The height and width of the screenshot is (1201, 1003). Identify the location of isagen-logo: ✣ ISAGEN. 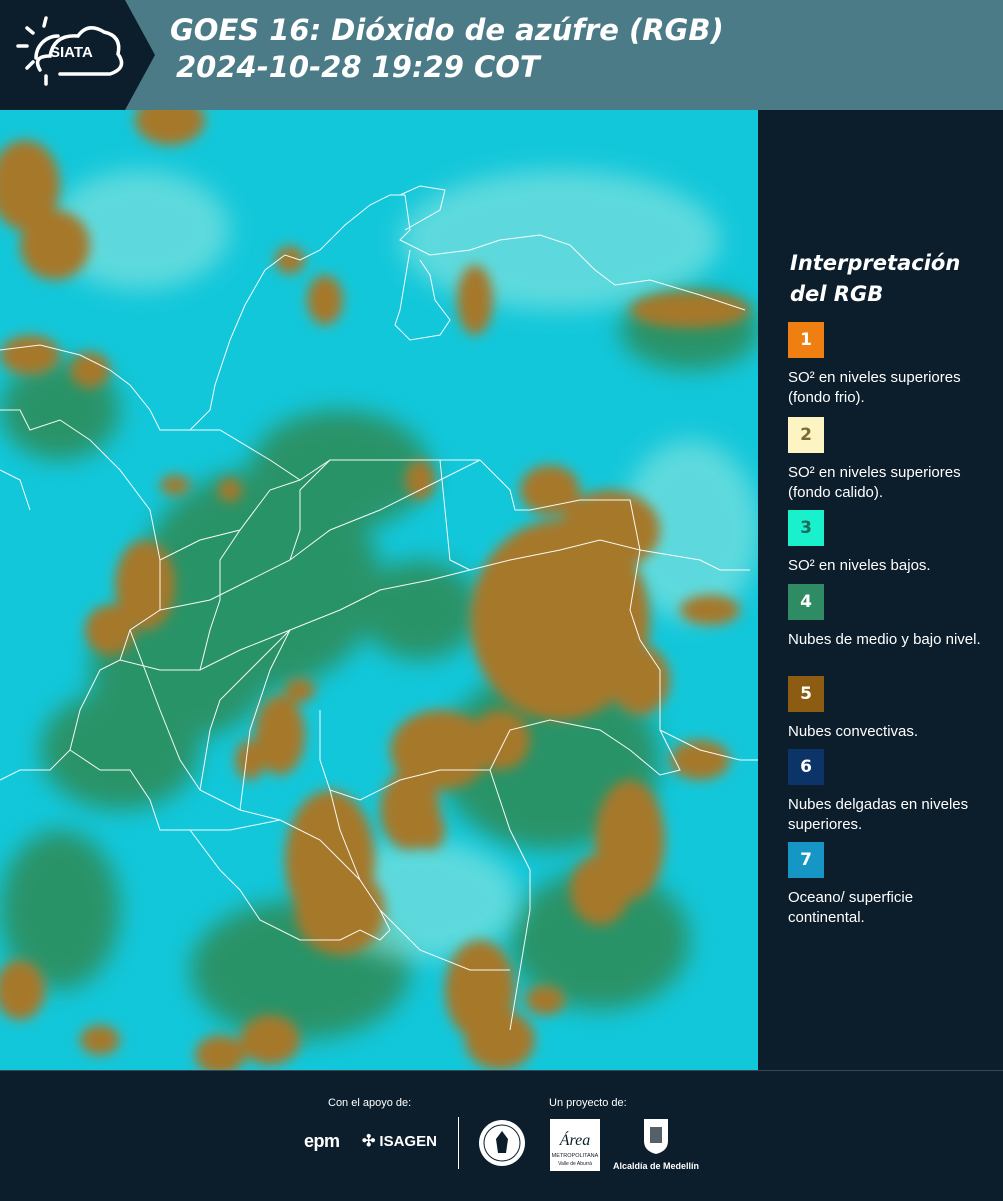
(399, 1141).